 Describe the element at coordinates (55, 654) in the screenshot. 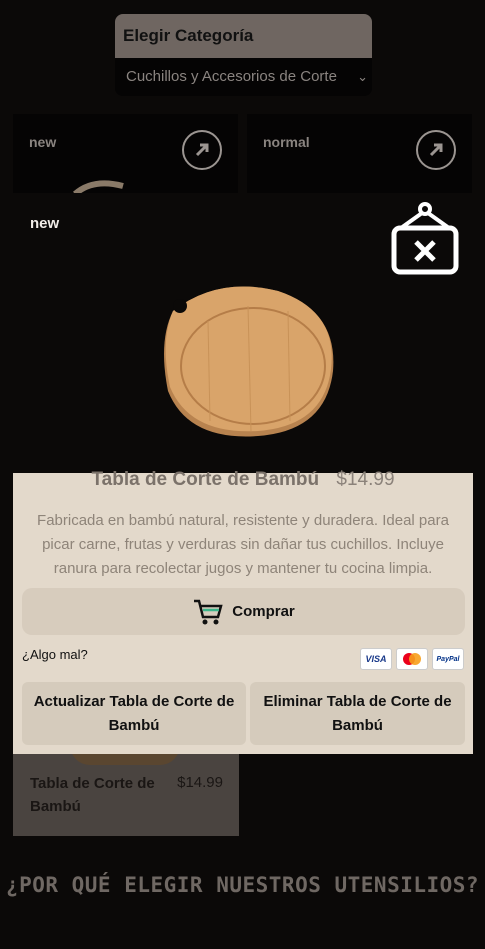

I see `report-link: ¿Algo mal?` at that location.